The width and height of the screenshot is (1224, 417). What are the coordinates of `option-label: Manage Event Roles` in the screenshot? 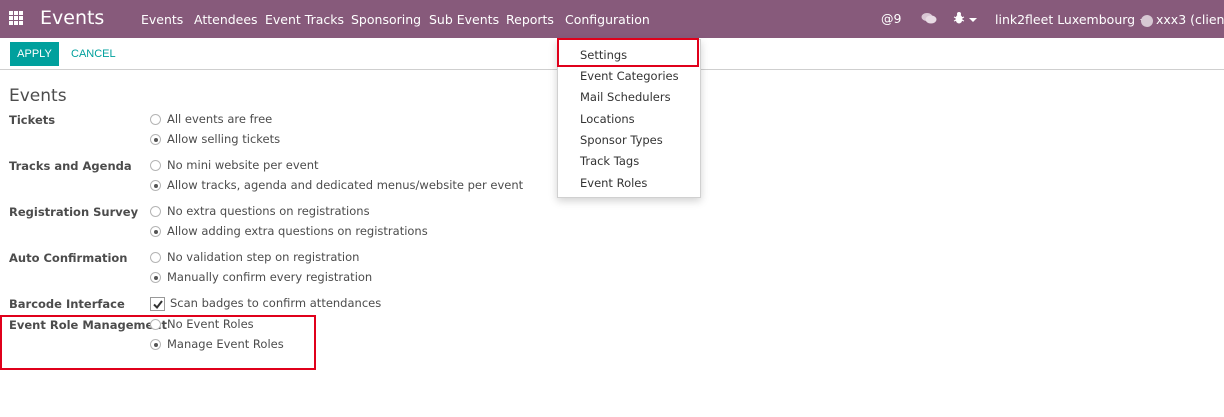 It's located at (225, 344).